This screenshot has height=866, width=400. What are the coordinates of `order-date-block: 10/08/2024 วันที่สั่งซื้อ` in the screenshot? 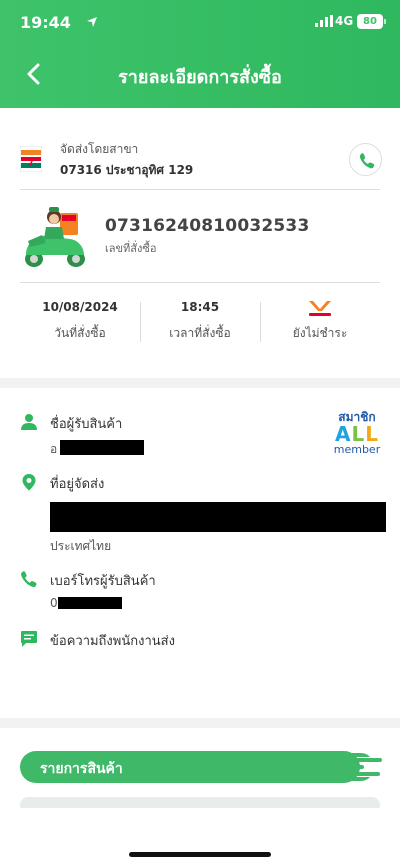 It's located at (80, 321).